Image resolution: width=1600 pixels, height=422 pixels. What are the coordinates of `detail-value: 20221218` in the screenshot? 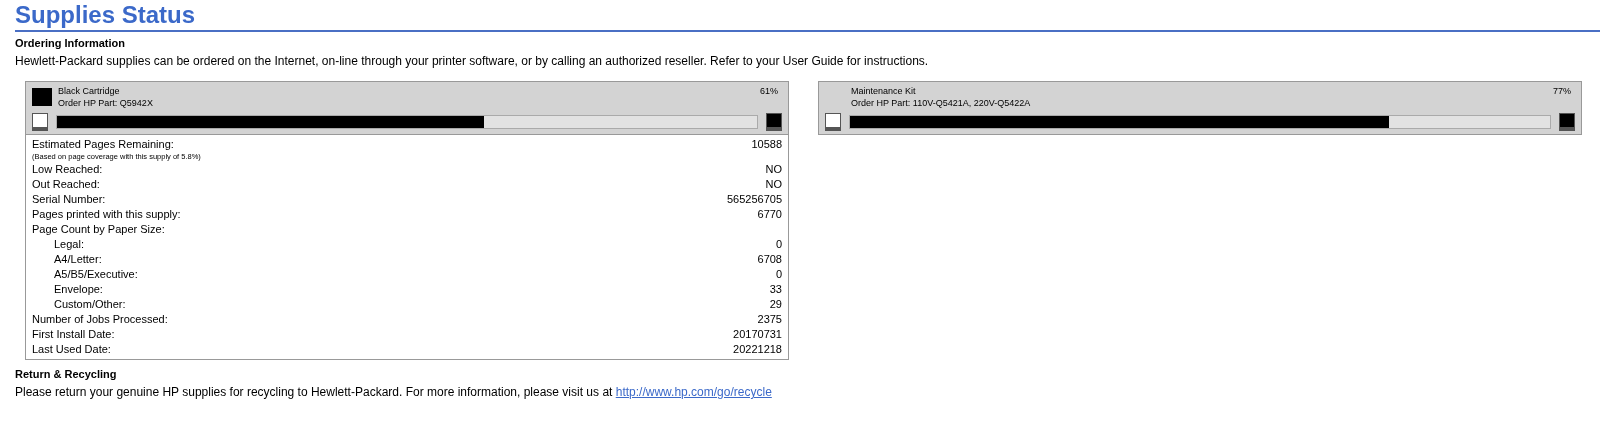 It's located at (757, 349).